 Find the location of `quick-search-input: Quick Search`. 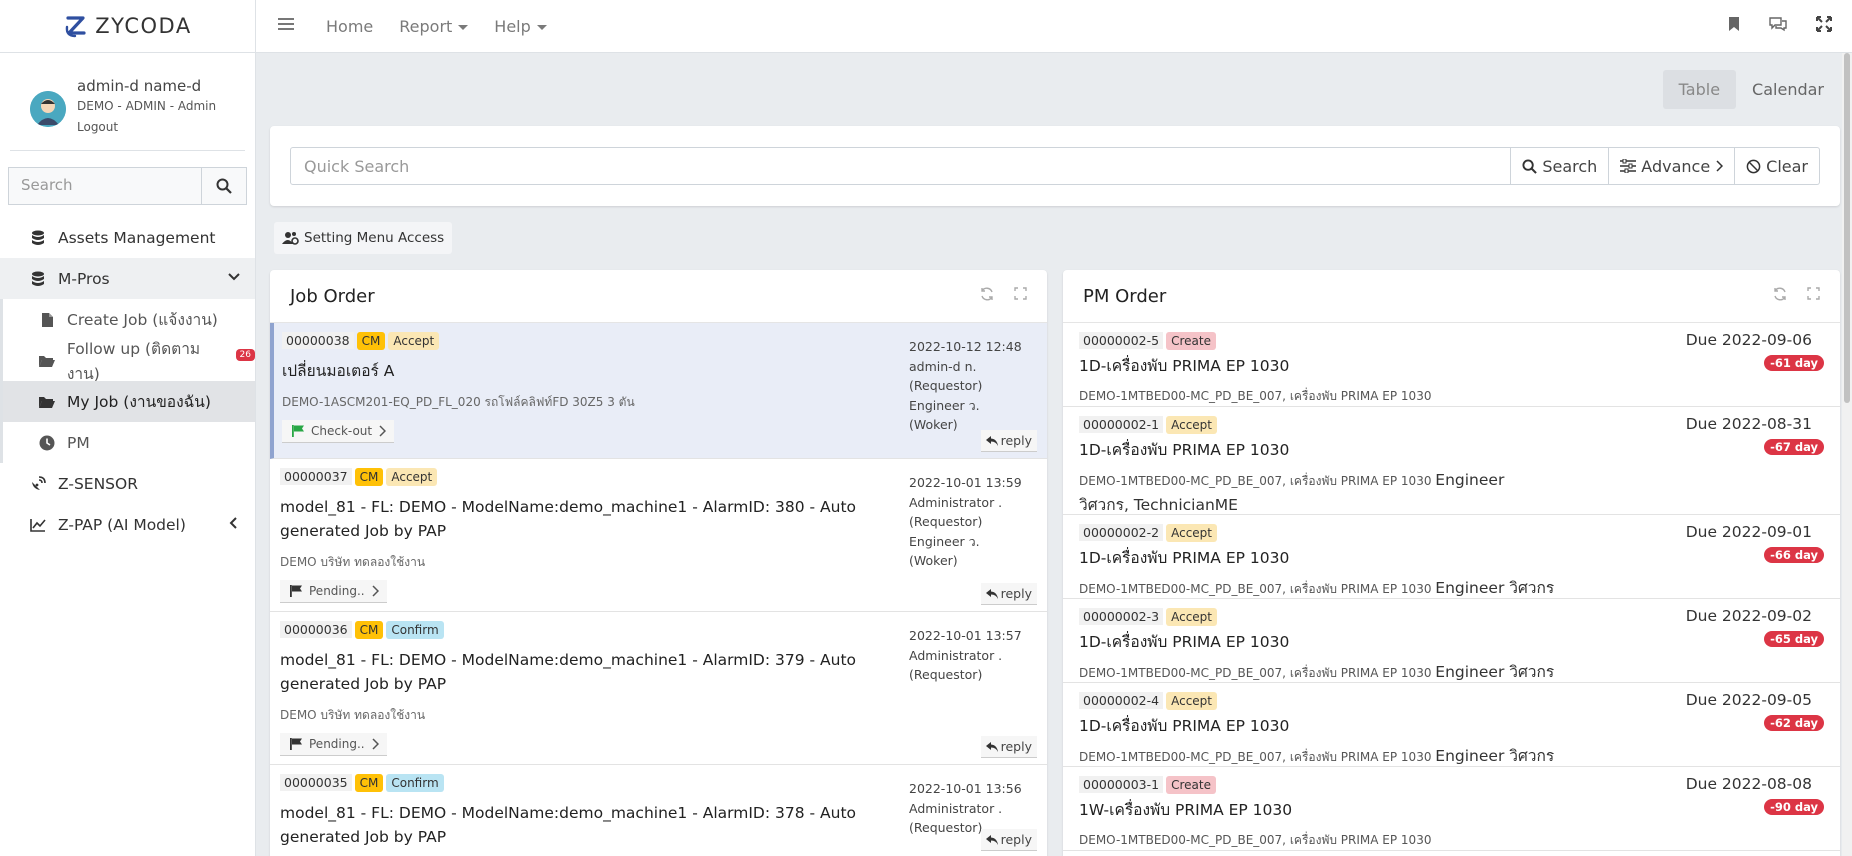

quick-search-input: Quick Search is located at coordinates (901, 166).